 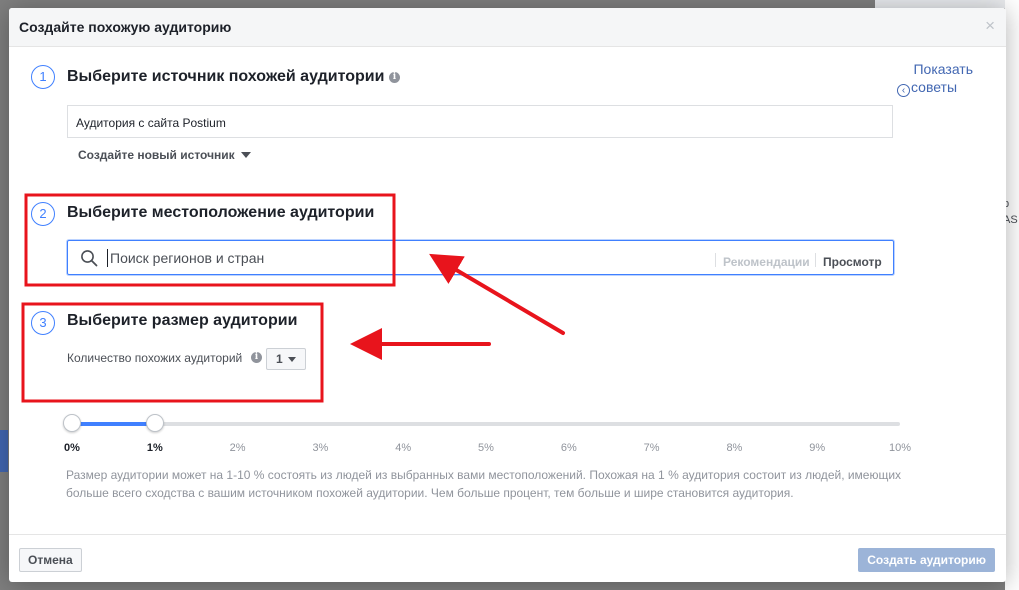 What do you see at coordinates (107, 258) in the screenshot?
I see `text-cursor` at bounding box center [107, 258].